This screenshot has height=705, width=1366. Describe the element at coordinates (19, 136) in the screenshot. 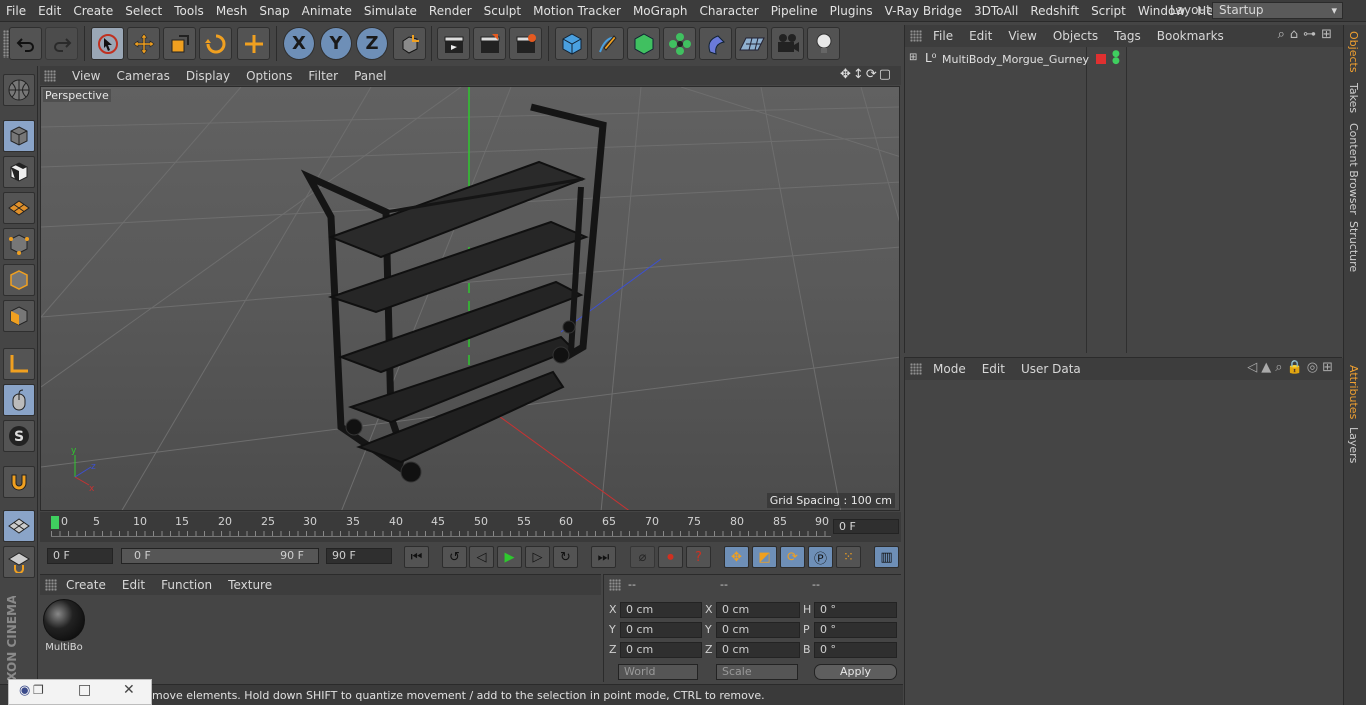

I see `model-mode-button` at that location.